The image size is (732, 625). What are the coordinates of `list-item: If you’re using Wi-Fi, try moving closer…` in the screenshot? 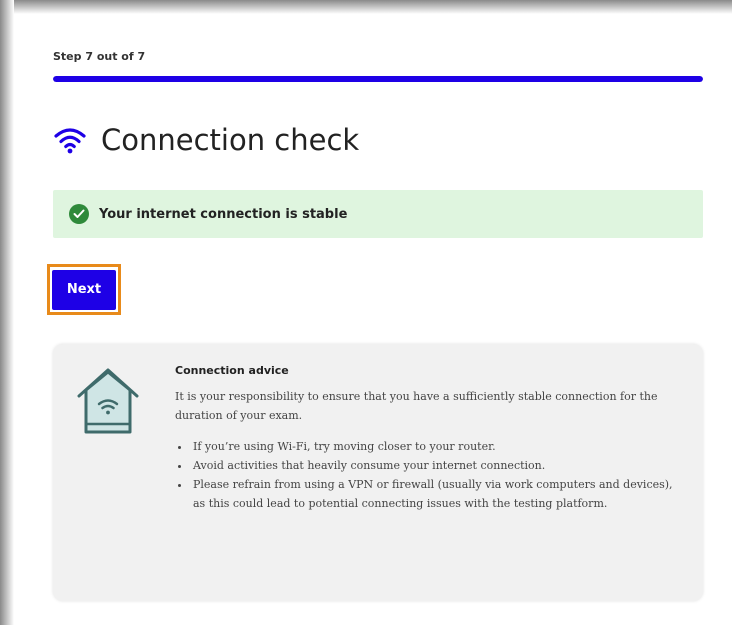 It's located at (433, 446).